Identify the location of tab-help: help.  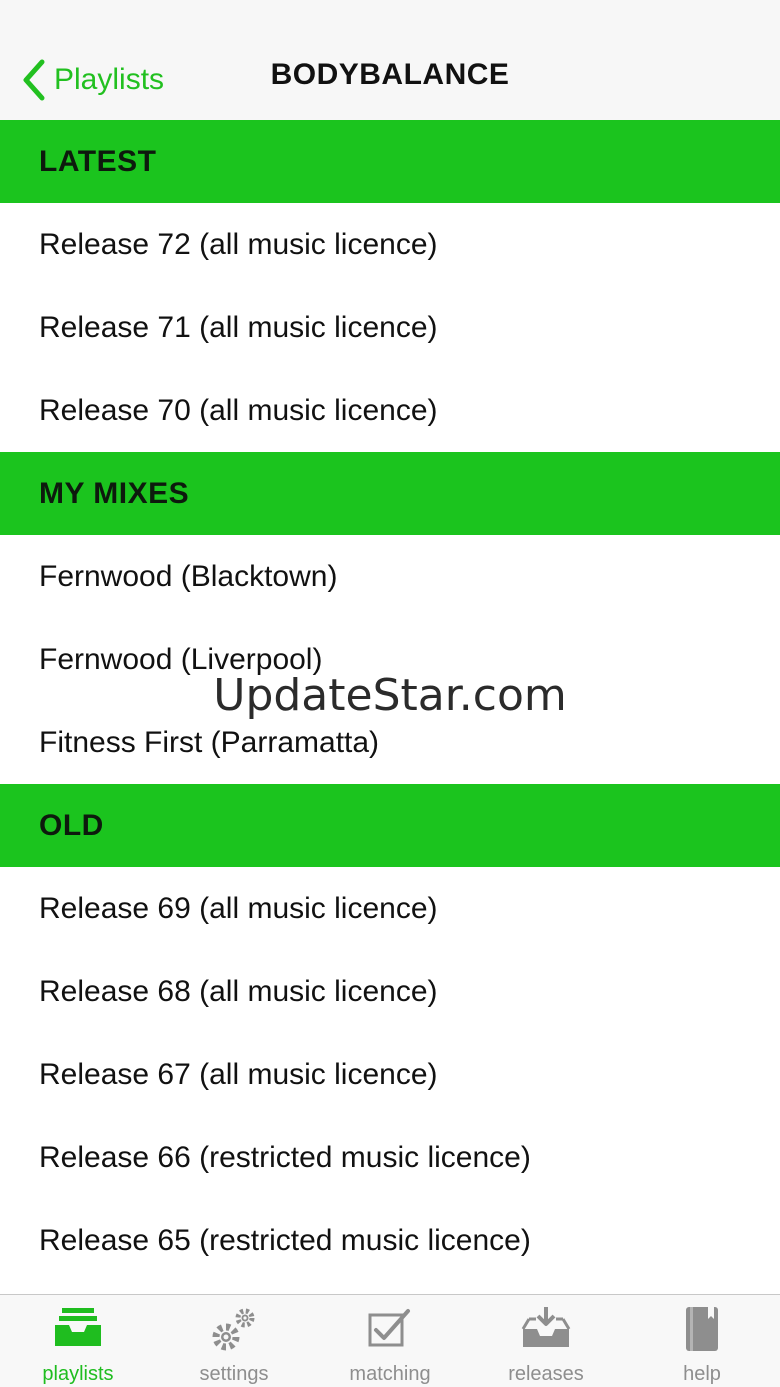
(702, 1341).